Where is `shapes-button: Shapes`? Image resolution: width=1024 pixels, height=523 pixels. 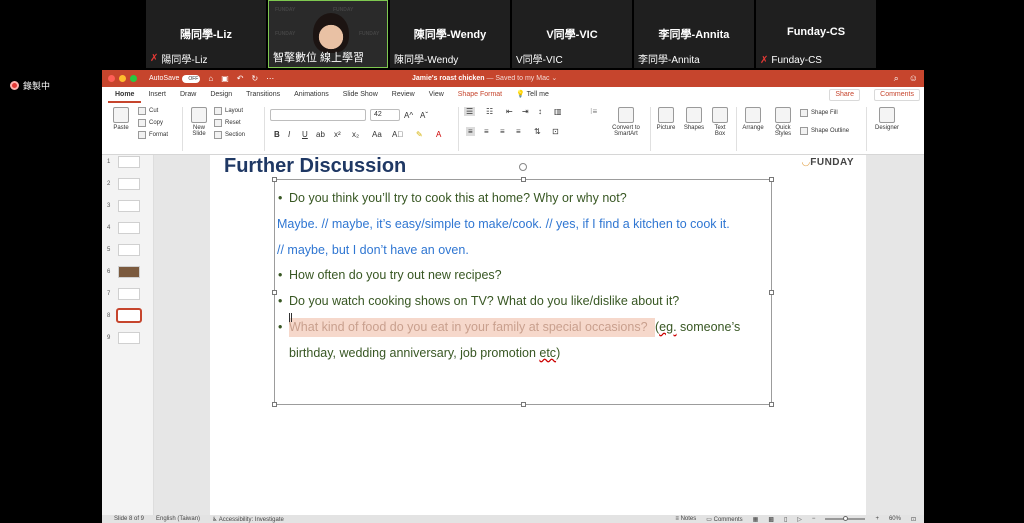 shapes-button: Shapes is located at coordinates (694, 119).